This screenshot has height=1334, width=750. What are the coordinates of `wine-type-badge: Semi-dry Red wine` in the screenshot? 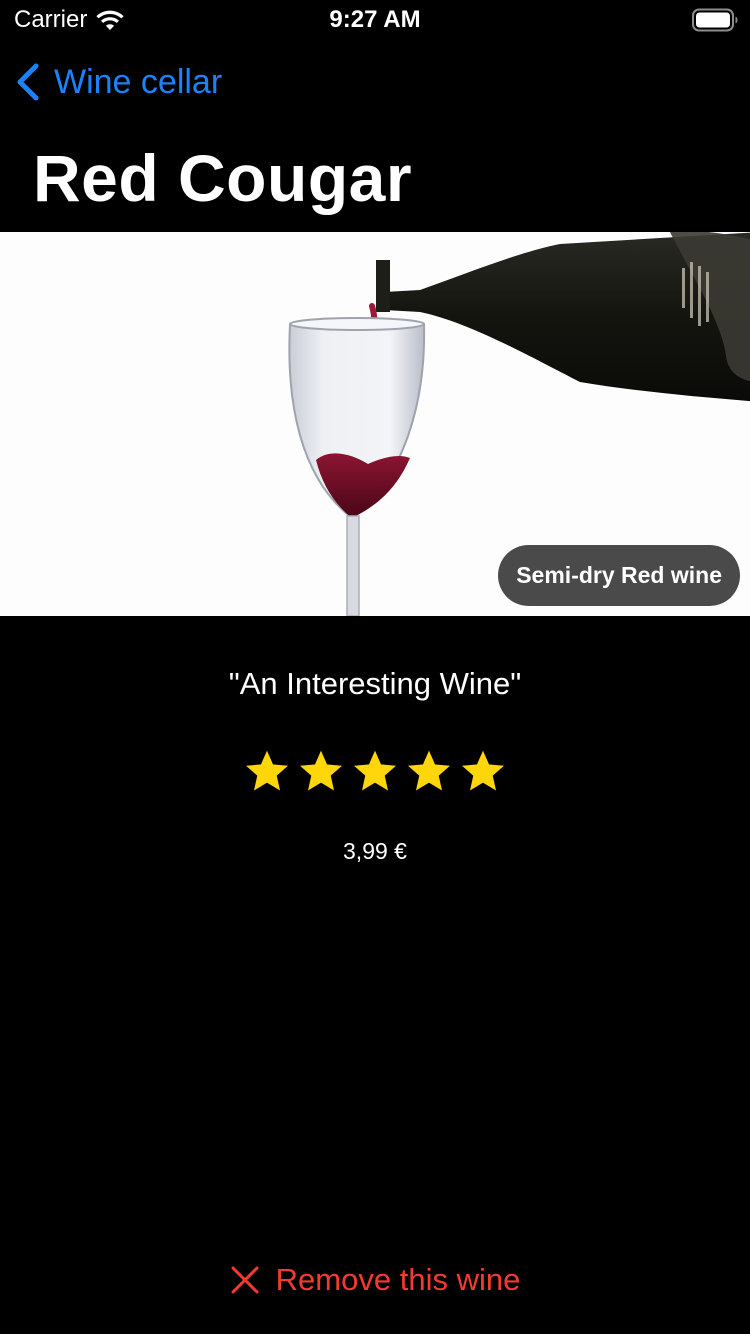 It's located at (619, 575).